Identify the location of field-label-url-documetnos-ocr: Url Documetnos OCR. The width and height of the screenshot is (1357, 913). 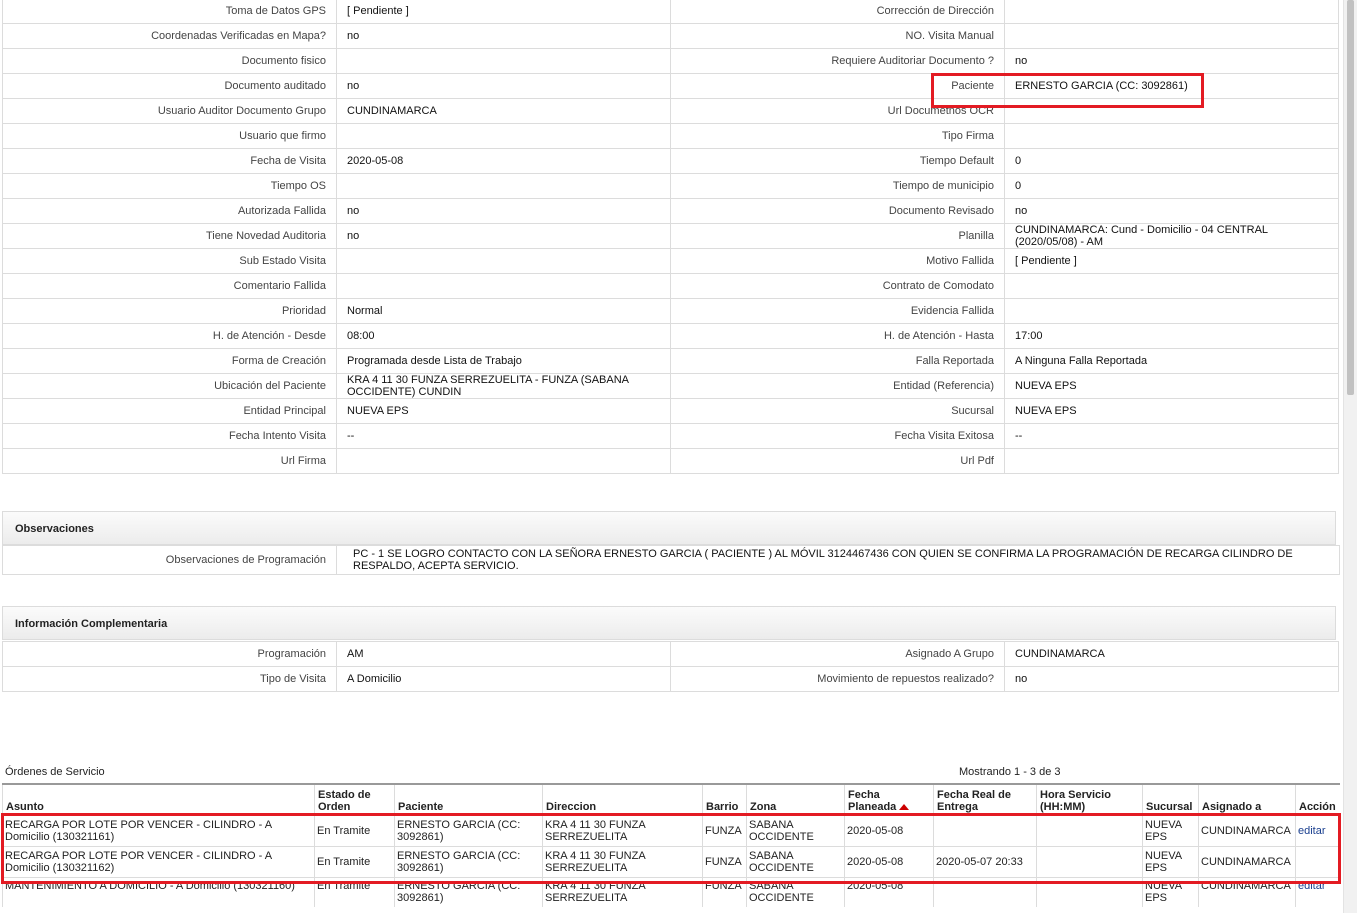
(837, 111).